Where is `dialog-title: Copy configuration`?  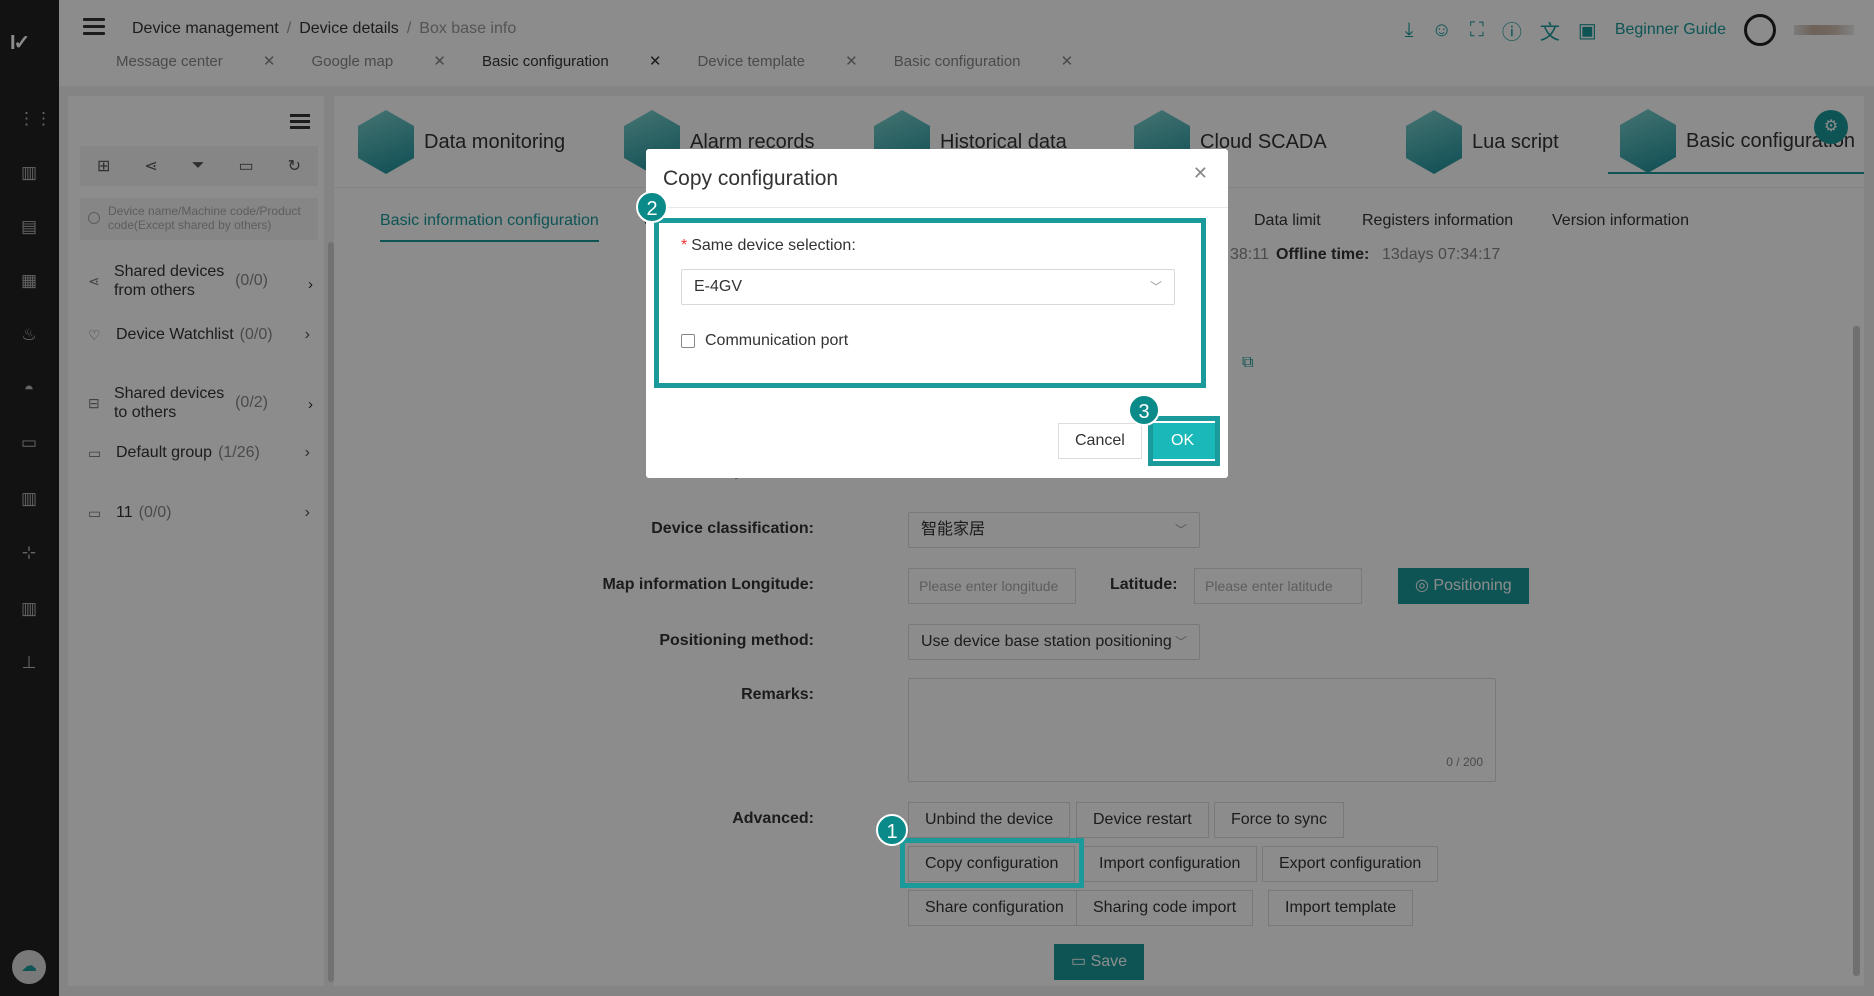
dialog-title: Copy configuration is located at coordinates (751, 178).